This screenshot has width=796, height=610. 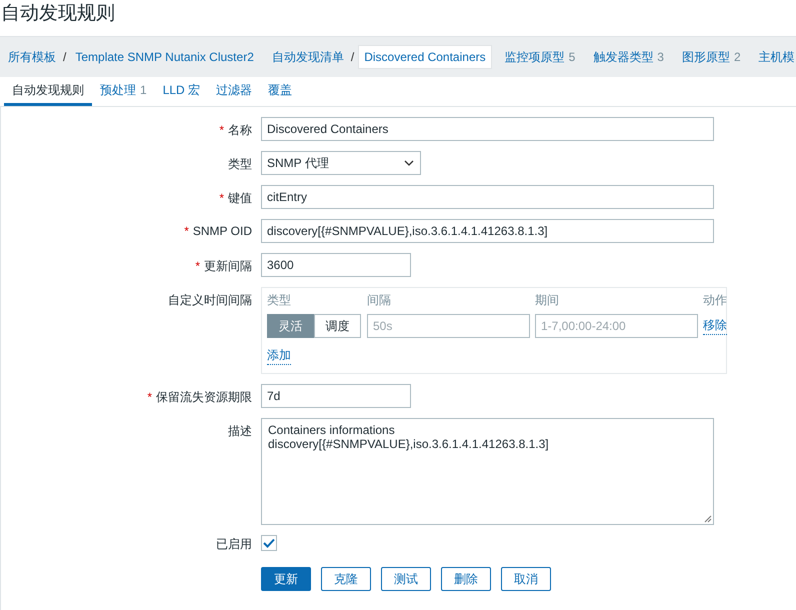 What do you see at coordinates (204, 397) in the screenshot?
I see `field-label: 保留流失资源期限` at bounding box center [204, 397].